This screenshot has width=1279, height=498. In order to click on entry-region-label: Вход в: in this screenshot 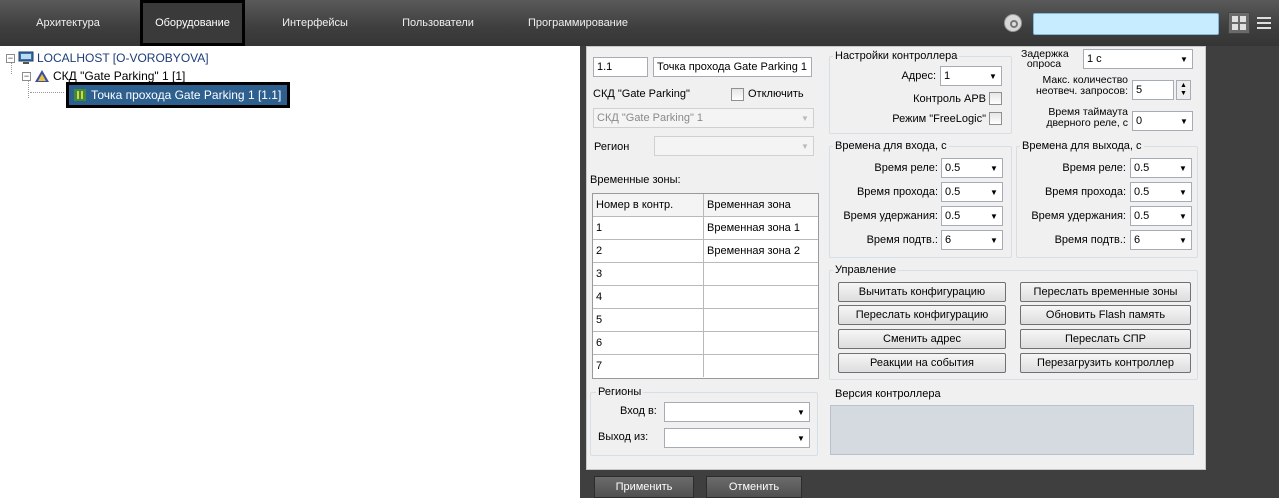, I will do `click(638, 411)`.